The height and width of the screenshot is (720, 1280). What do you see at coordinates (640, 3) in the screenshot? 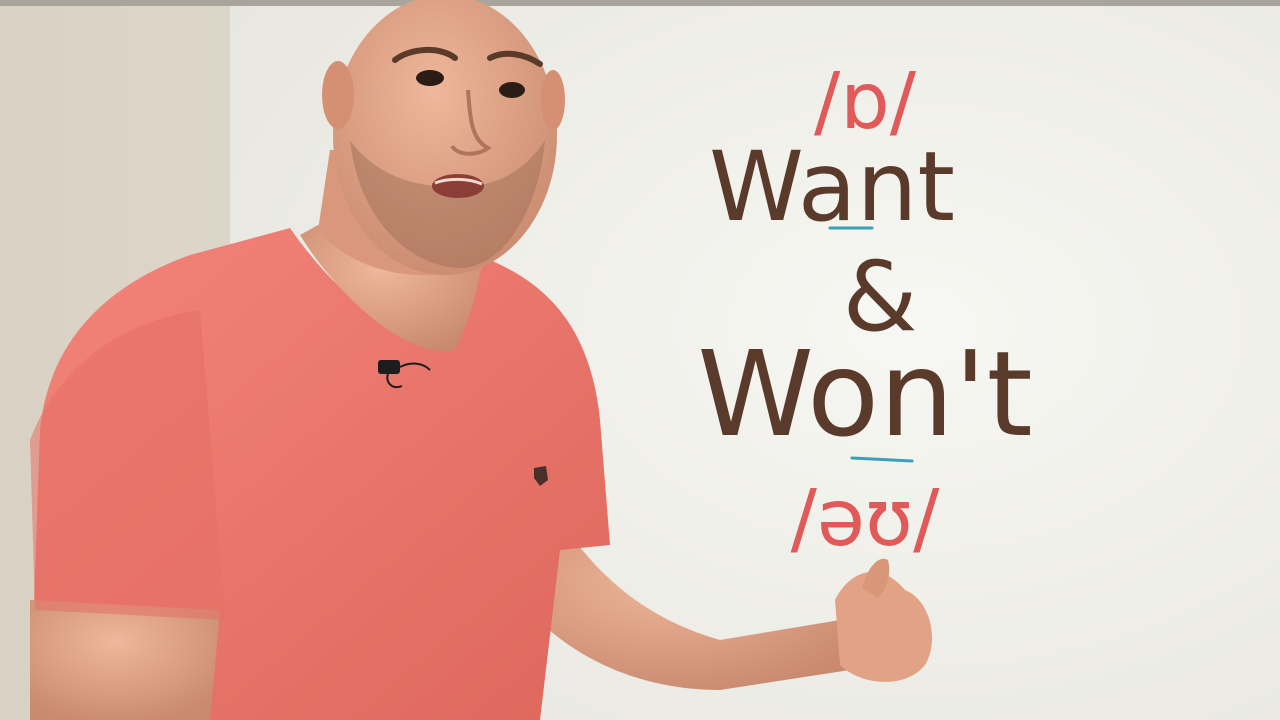
I see `board-top-frame` at bounding box center [640, 3].